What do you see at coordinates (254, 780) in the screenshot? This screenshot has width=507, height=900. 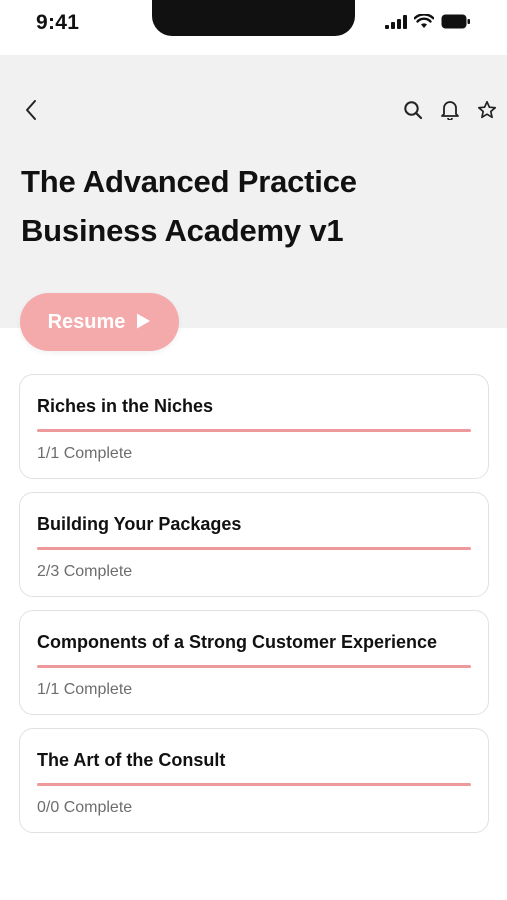 I see `course-module-card: The Art of the Consult 0/0 Complete` at bounding box center [254, 780].